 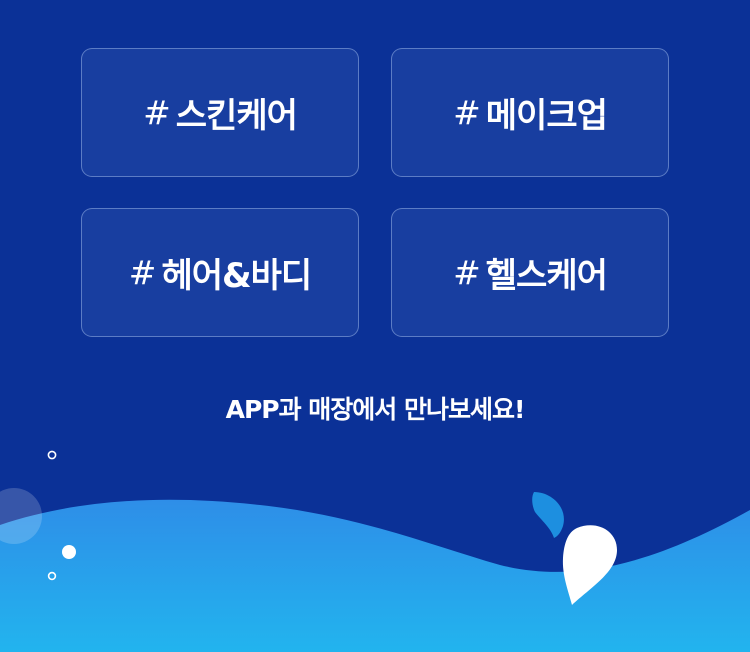 What do you see at coordinates (69, 552) in the screenshot?
I see `bubble-filled-icon` at bounding box center [69, 552].